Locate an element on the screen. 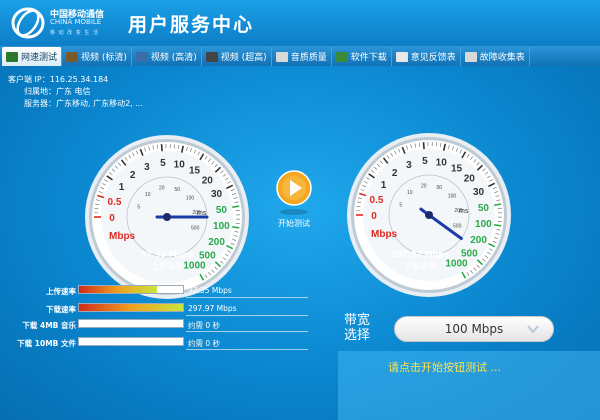  upload-gauge-ms-tick-label: 500 is located at coordinates (195, 228).